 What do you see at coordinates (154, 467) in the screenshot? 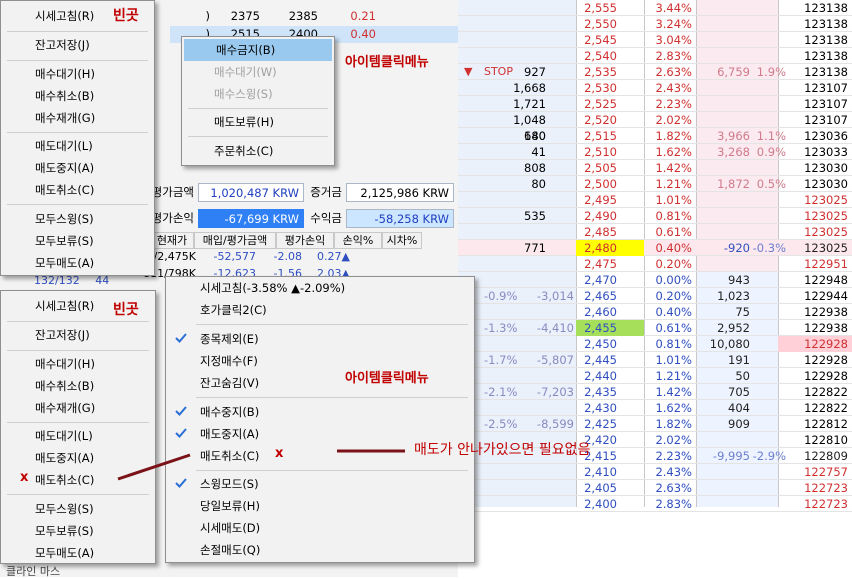
I see `annotation-line-left` at bounding box center [154, 467].